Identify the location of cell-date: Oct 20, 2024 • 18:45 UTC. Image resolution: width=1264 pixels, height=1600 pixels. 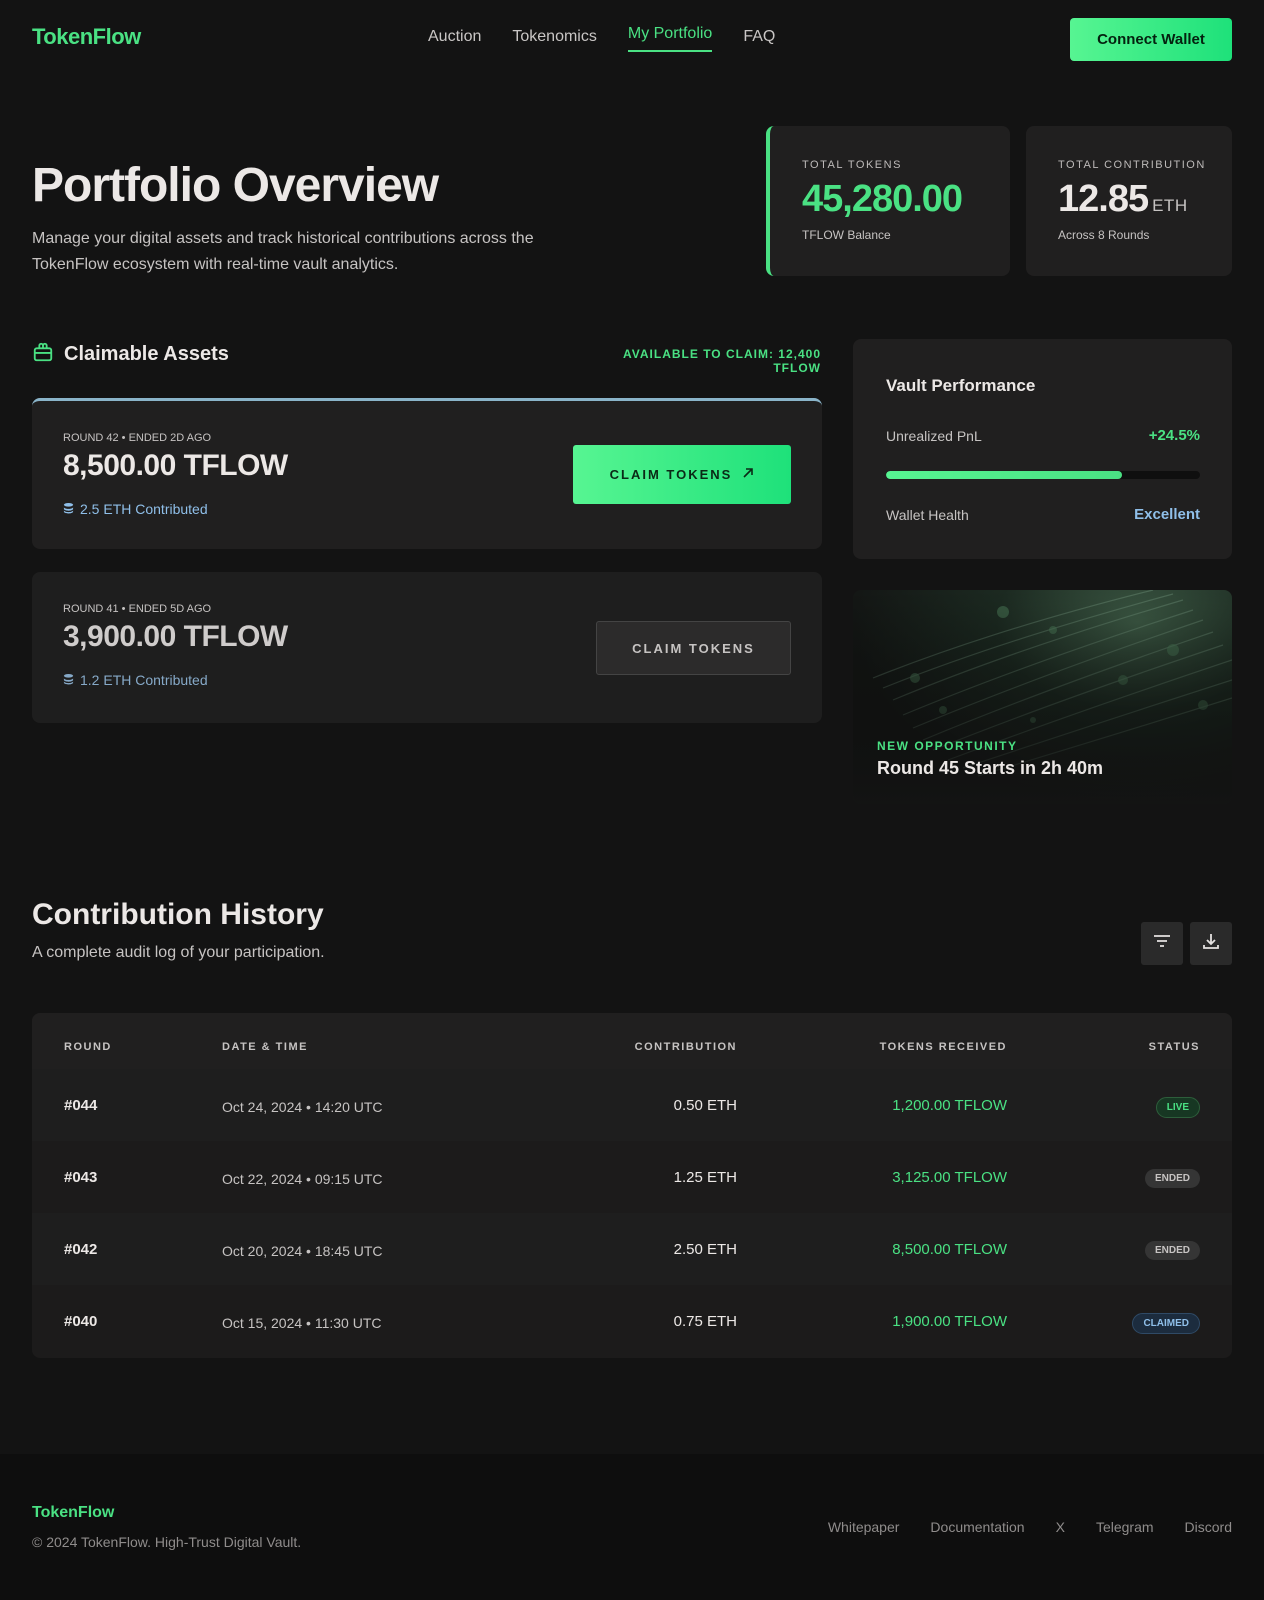
(302, 1251).